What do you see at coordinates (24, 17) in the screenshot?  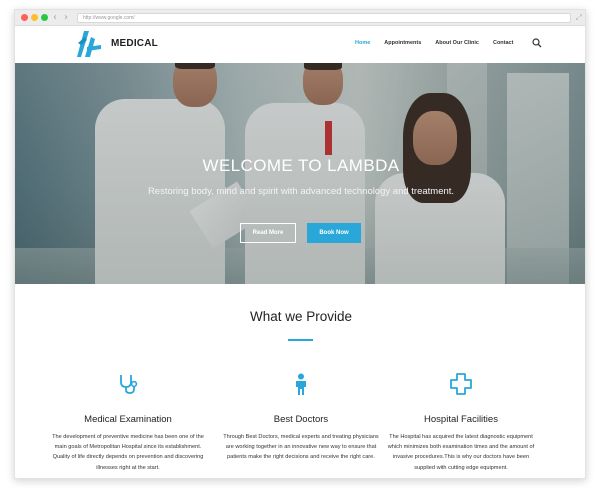 I see `close-window-button` at bounding box center [24, 17].